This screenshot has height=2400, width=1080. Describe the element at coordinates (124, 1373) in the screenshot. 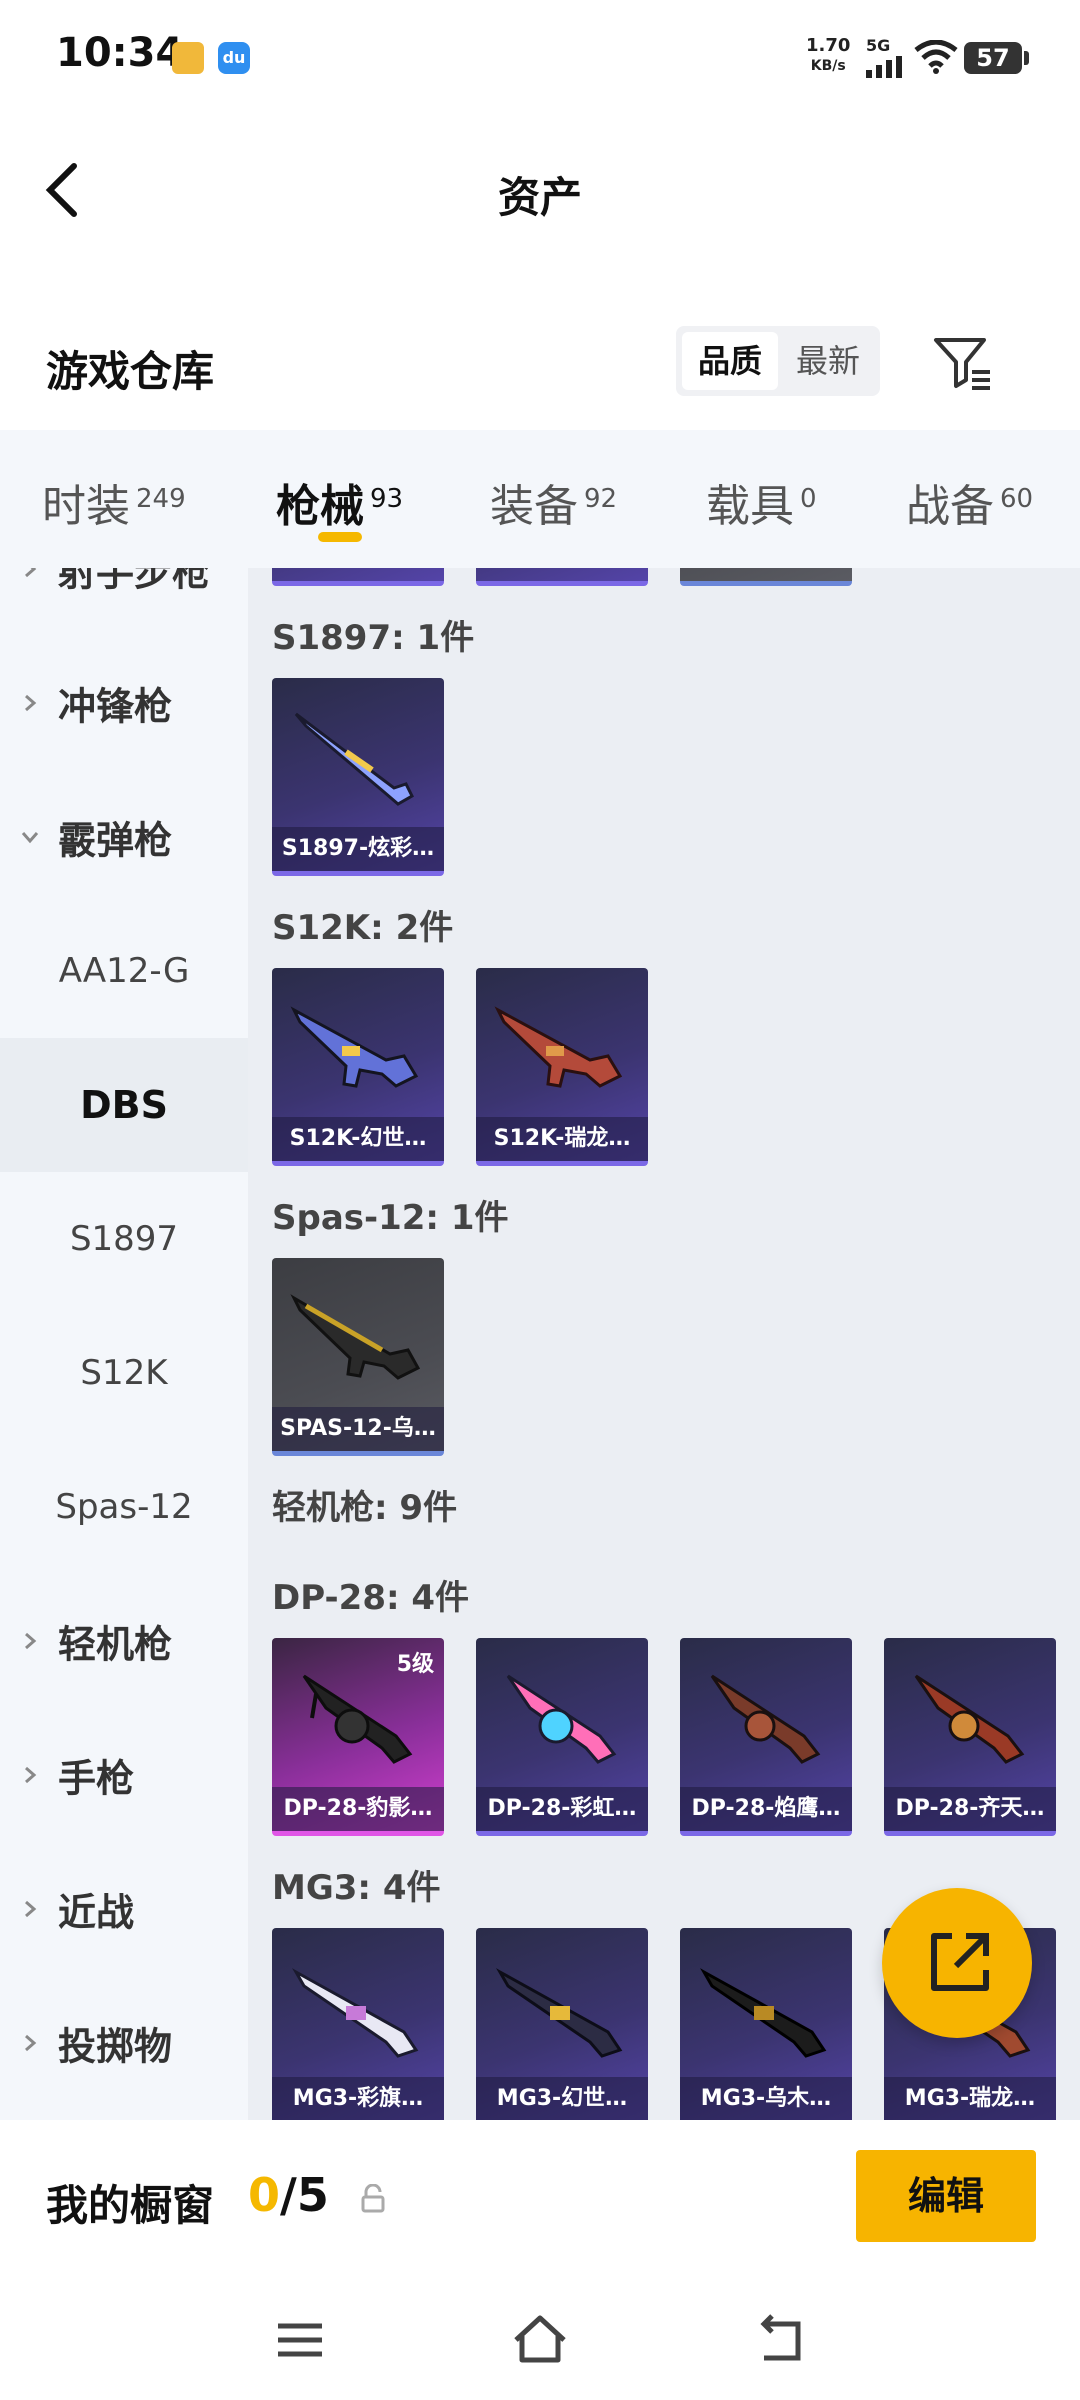

I see `sidebar-sub-s12k: S12K` at that location.